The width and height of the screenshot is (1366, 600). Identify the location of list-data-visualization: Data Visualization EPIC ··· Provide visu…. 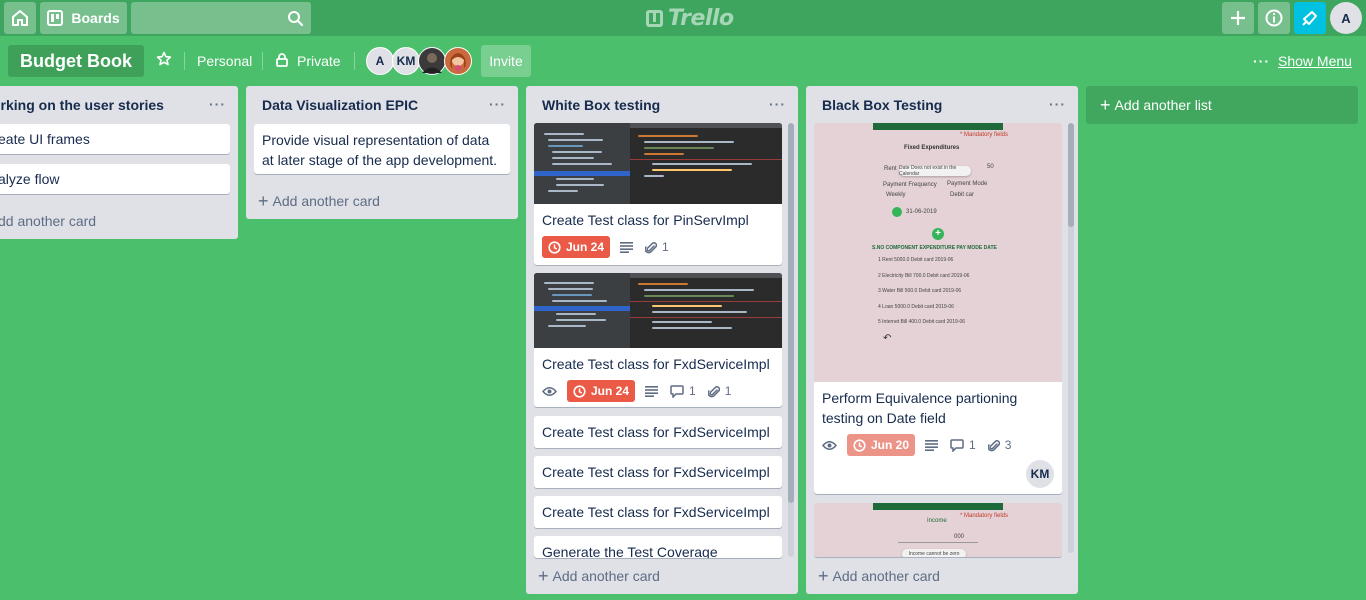
(382, 152).